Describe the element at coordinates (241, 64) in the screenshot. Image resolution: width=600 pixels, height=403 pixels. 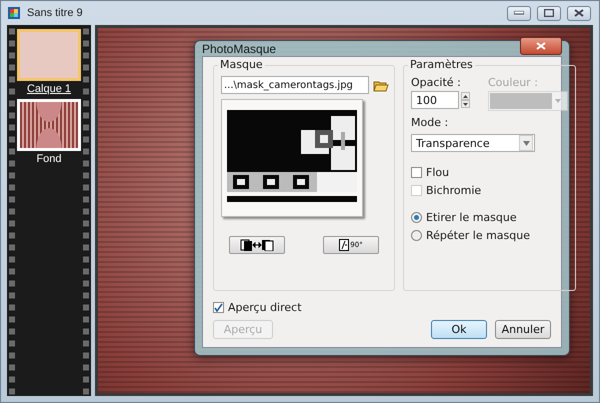
I see `group-label: Masque` at that location.